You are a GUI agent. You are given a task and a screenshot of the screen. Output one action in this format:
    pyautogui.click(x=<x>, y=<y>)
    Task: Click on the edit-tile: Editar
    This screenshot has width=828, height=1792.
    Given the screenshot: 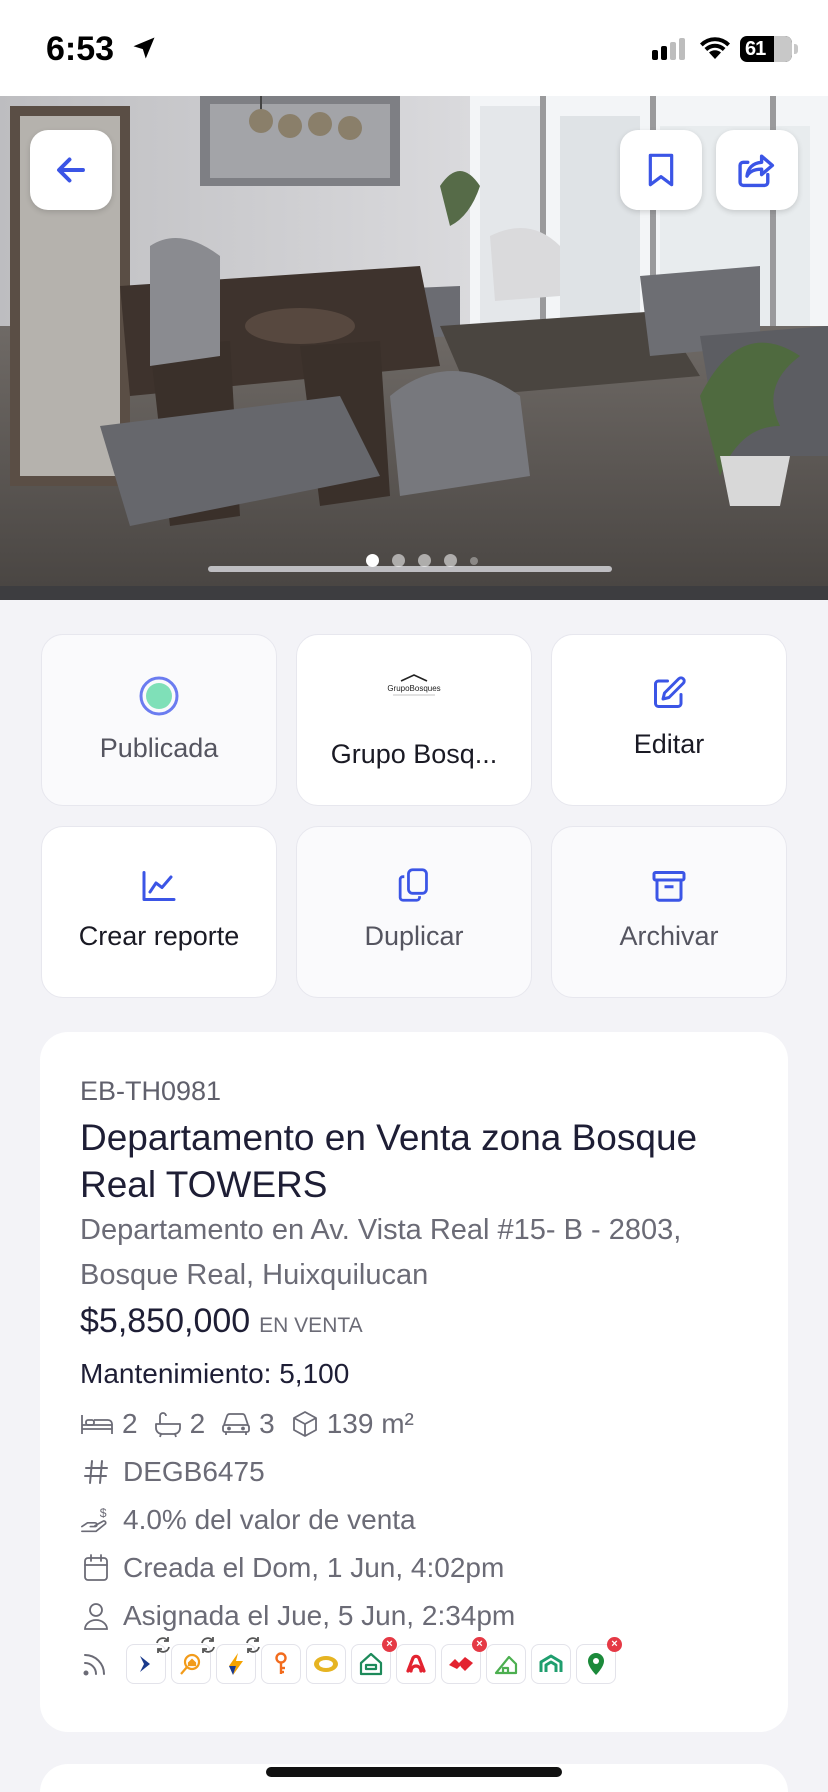 What is the action you would take?
    pyautogui.click(x=669, y=720)
    